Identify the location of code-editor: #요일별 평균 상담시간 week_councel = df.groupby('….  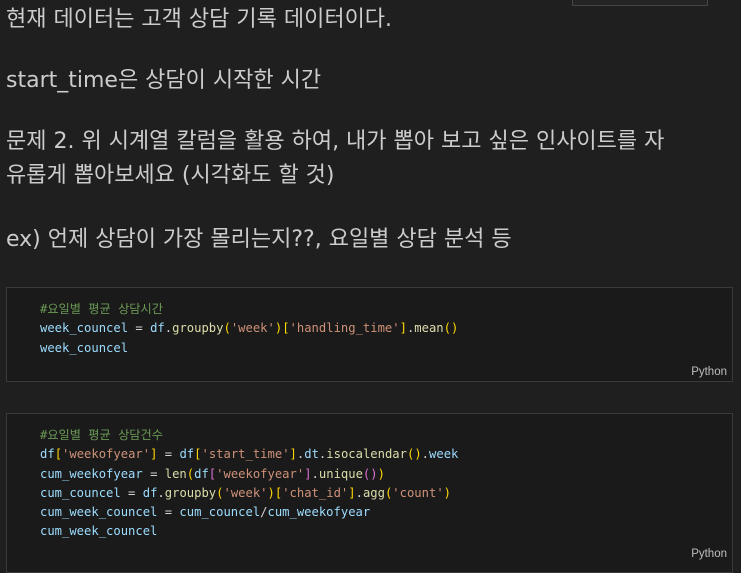
(249, 329).